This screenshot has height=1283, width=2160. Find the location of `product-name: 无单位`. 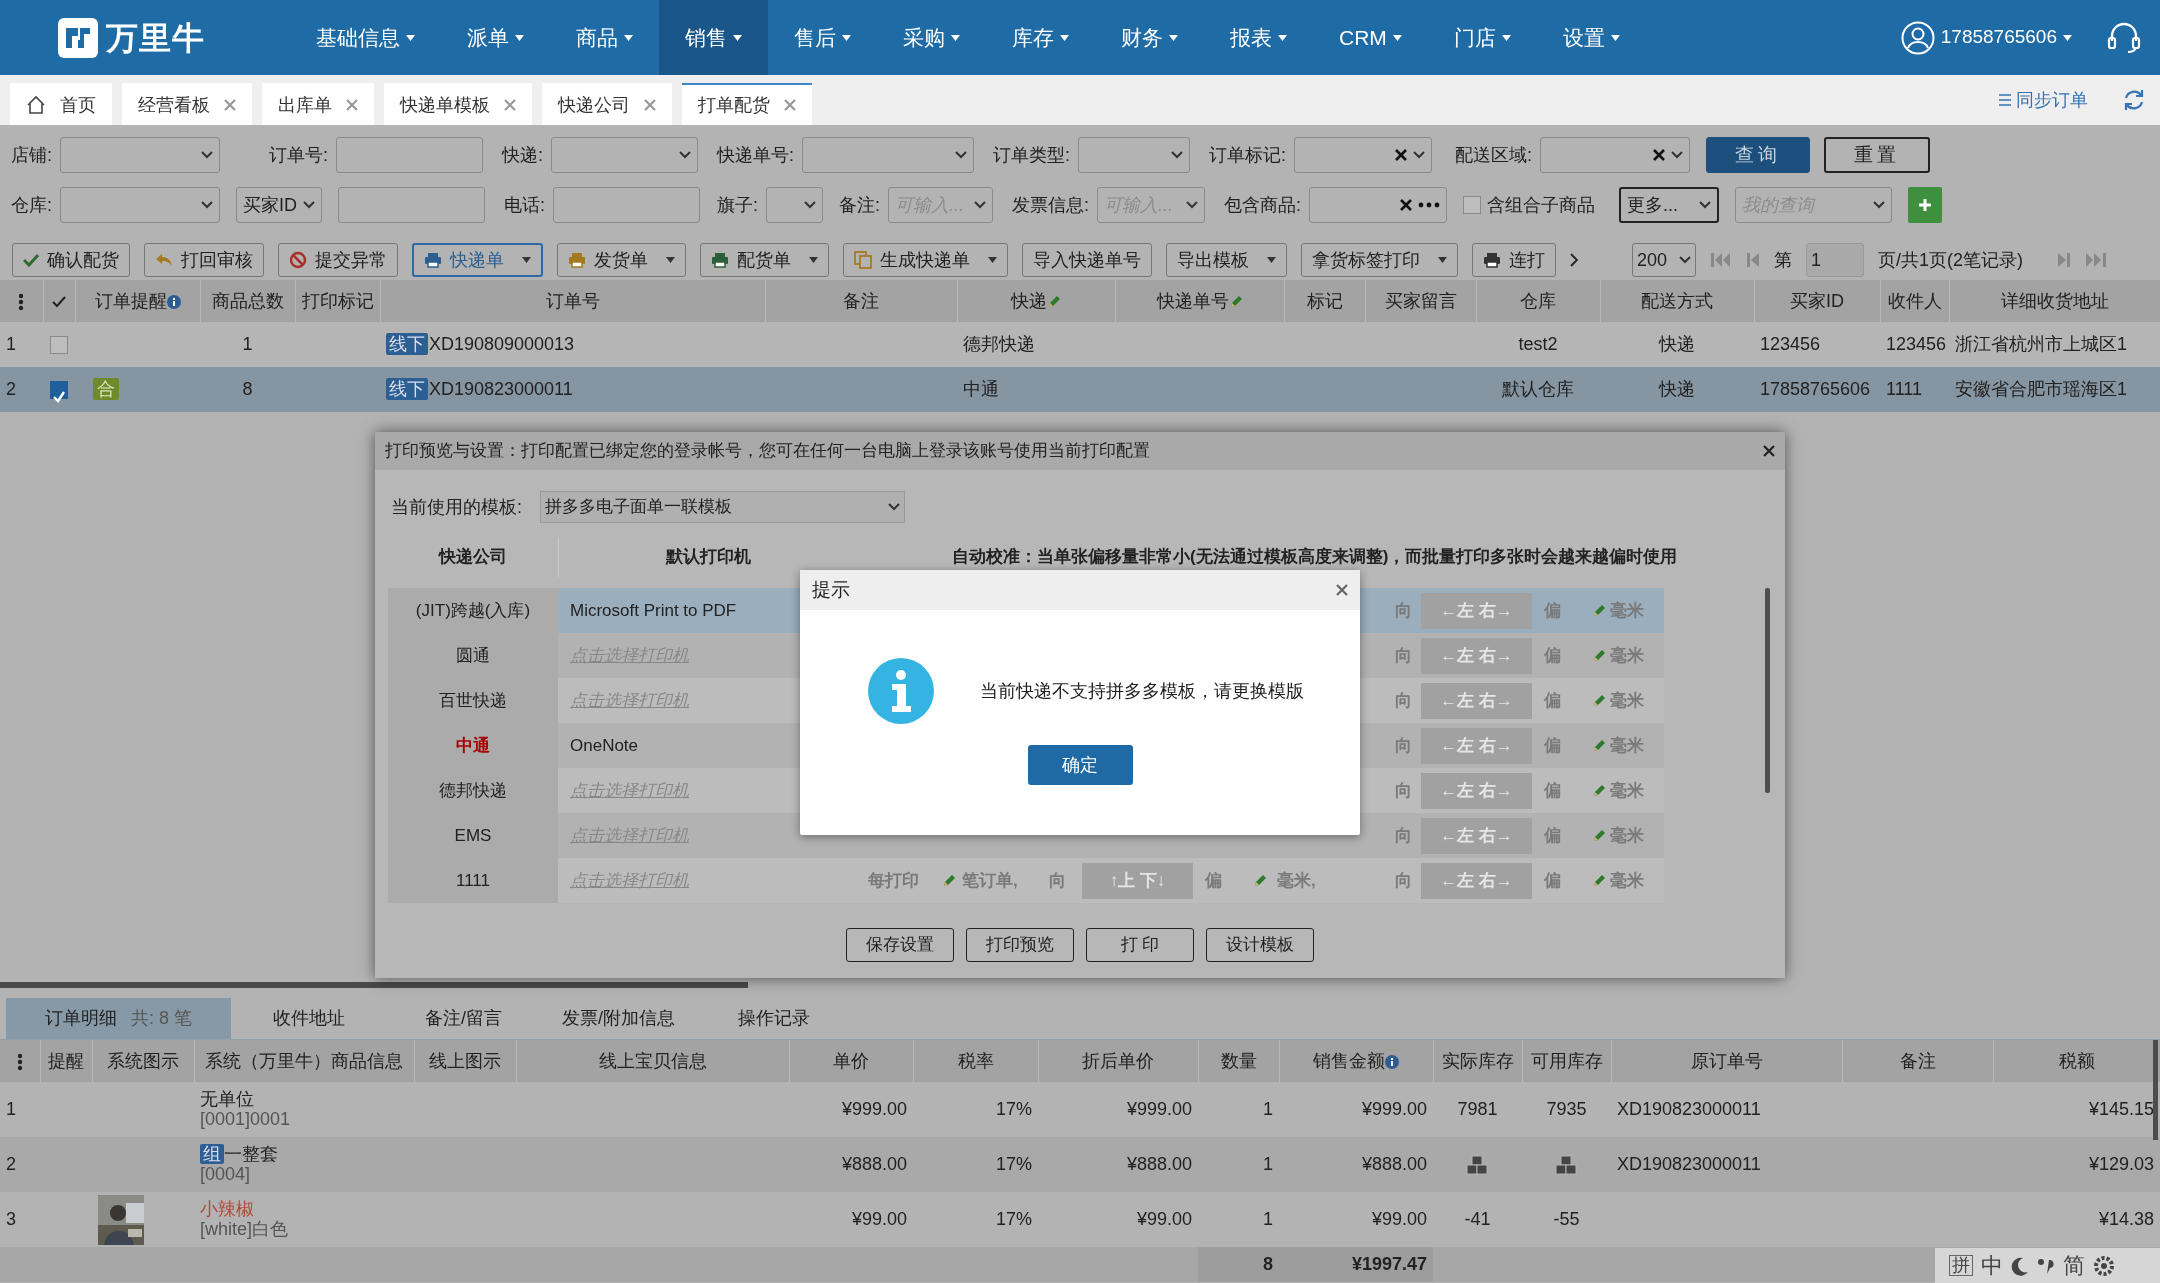

product-name: 无单位 is located at coordinates (227, 1098).